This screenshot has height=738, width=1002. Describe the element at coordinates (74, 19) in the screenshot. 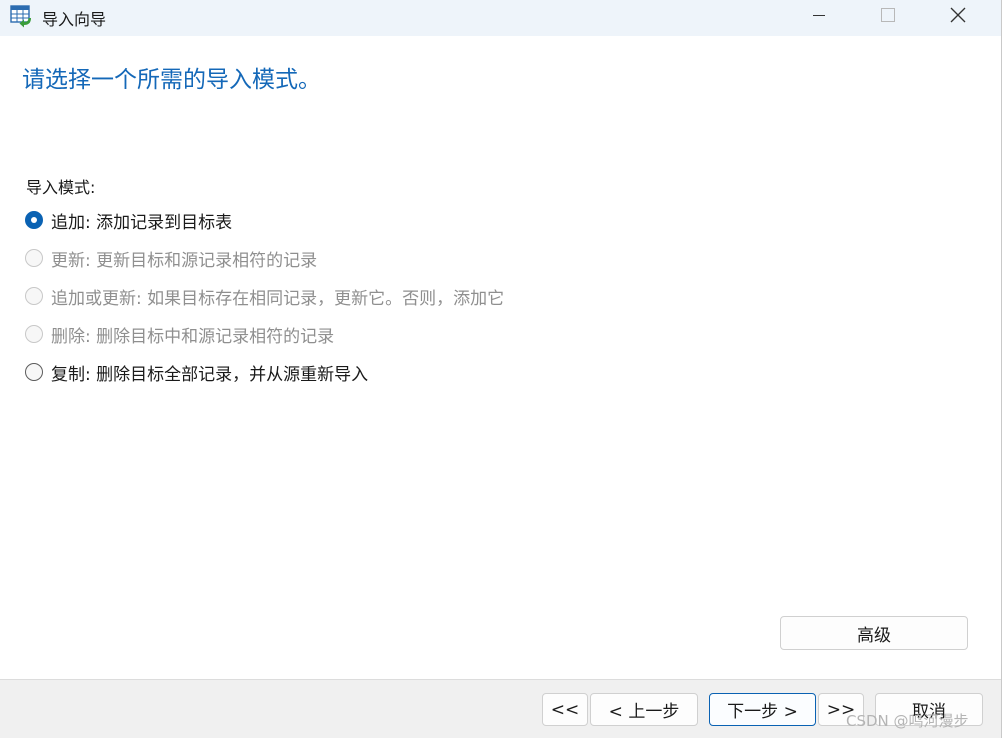

I see `window-title: 导入向导` at that location.